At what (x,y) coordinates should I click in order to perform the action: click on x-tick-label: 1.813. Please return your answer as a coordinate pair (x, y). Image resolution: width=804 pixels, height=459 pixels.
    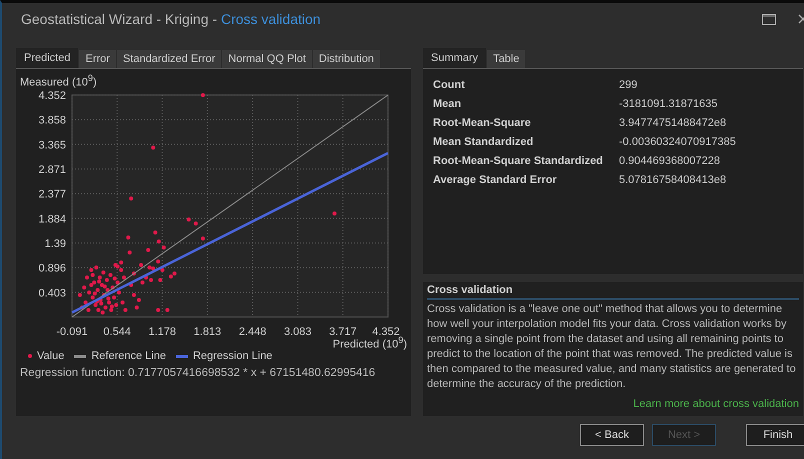
    Looking at the image, I should click on (208, 332).